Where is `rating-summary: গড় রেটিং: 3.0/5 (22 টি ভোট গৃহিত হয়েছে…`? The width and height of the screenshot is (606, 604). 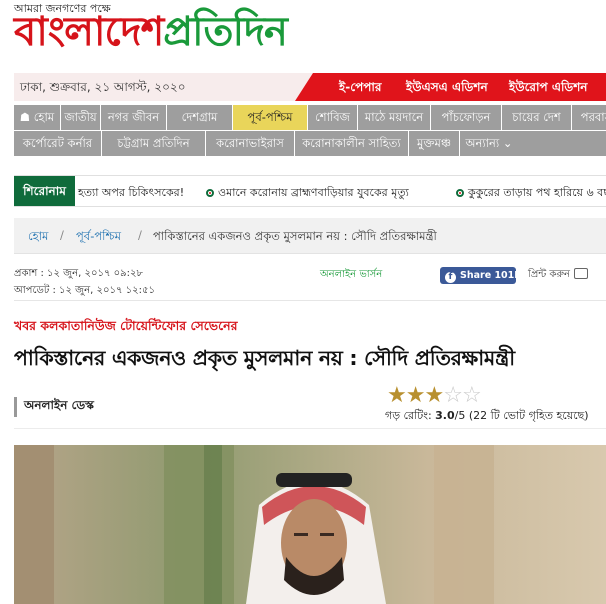
rating-summary: গড় রেটিং: 3.0/5 (22 টি ভোট গৃহিত হয়েছে… is located at coordinates (487, 415).